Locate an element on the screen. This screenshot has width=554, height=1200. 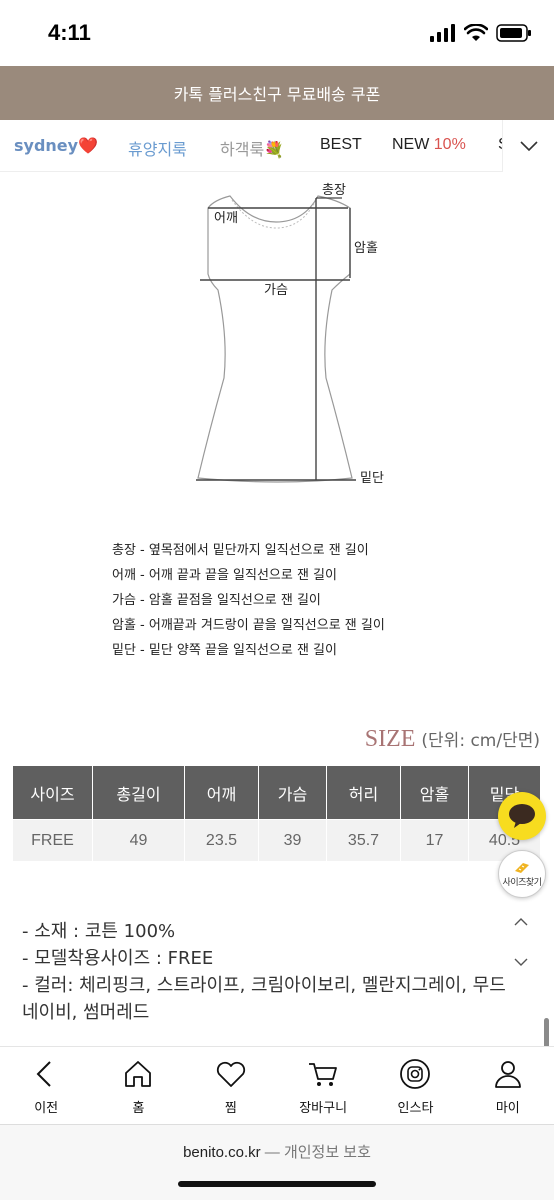
back-icon is located at coordinates (43, 1074).